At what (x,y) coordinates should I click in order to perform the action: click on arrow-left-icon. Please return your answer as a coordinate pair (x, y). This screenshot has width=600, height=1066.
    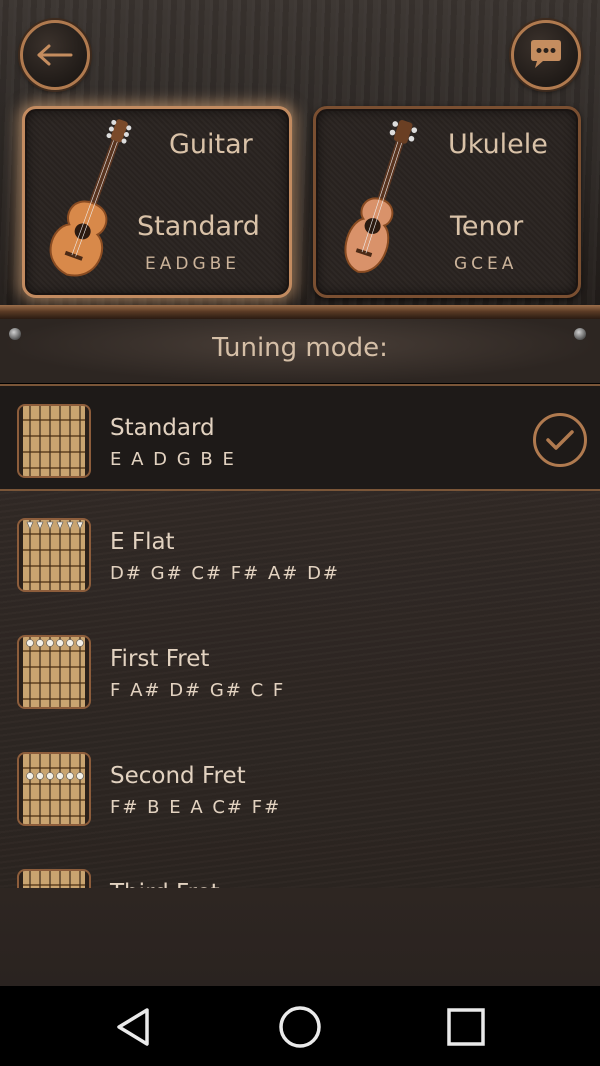
    Looking at the image, I should click on (55, 55).